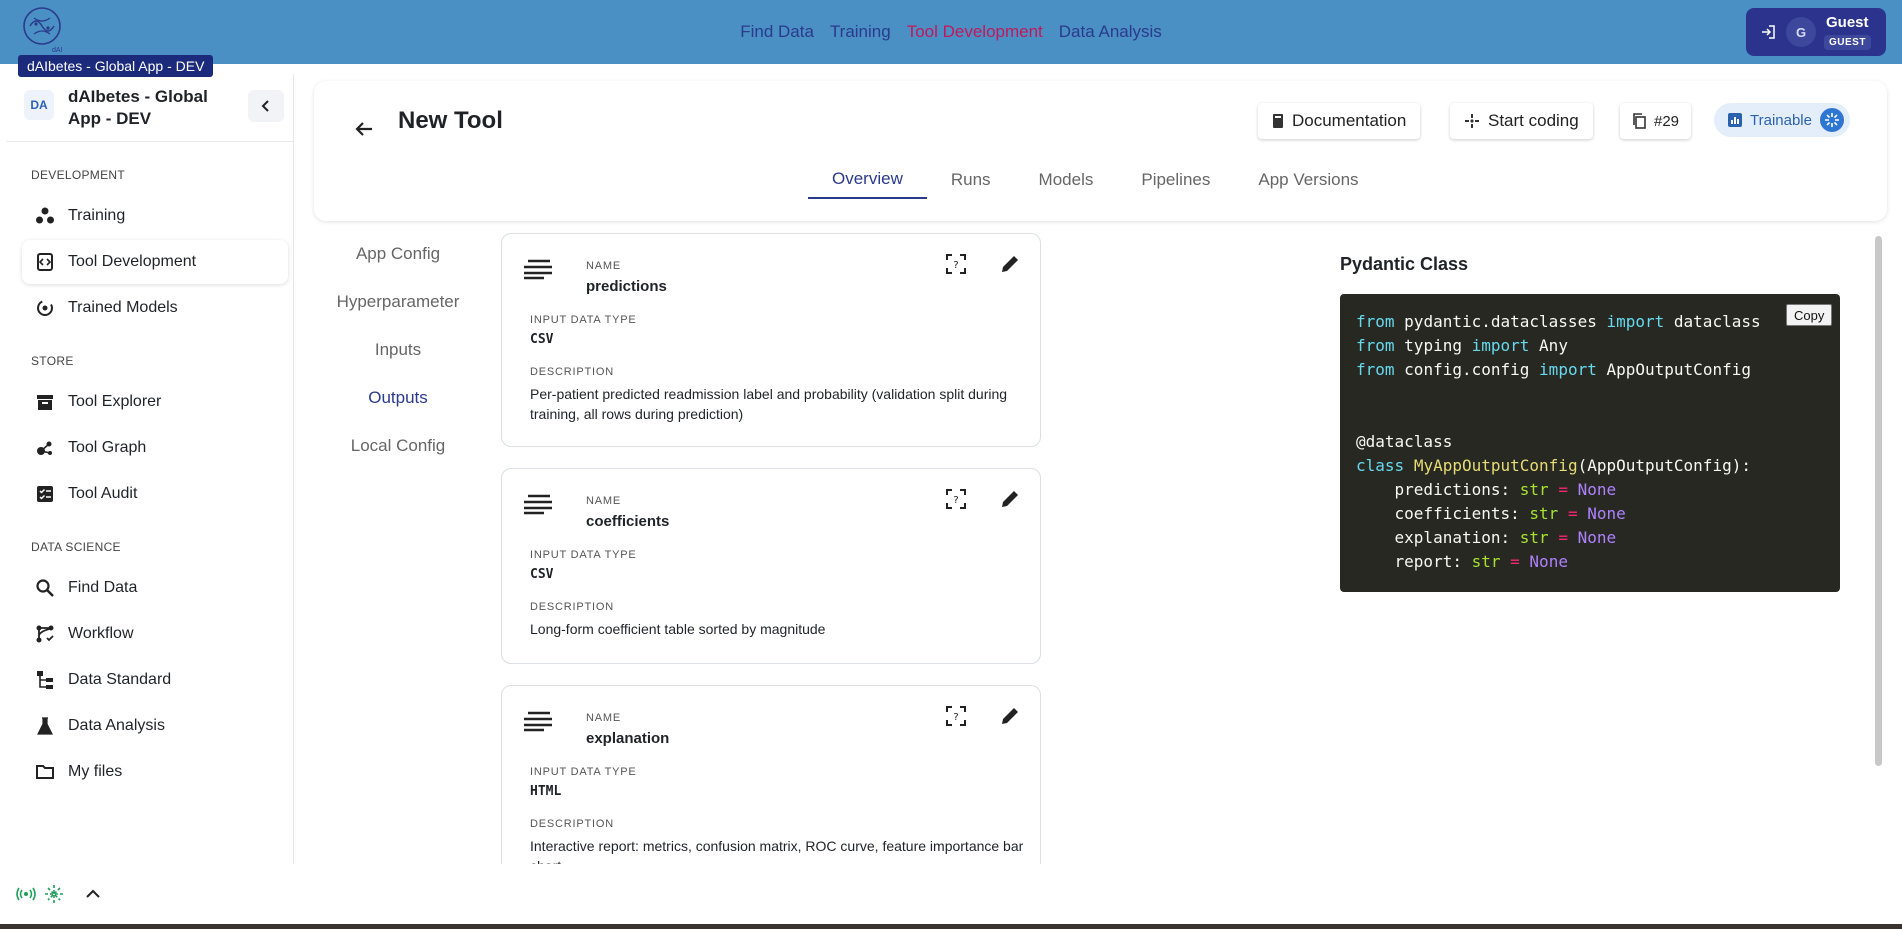 This screenshot has width=1902, height=929. I want to click on documentation-button: Documentation, so click(1339, 121).